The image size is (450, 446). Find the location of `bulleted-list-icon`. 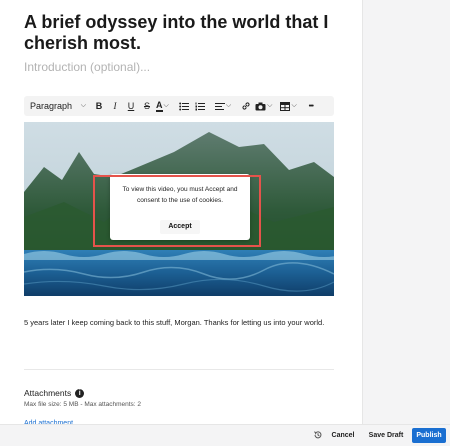

bulleted-list-icon is located at coordinates (184, 106).